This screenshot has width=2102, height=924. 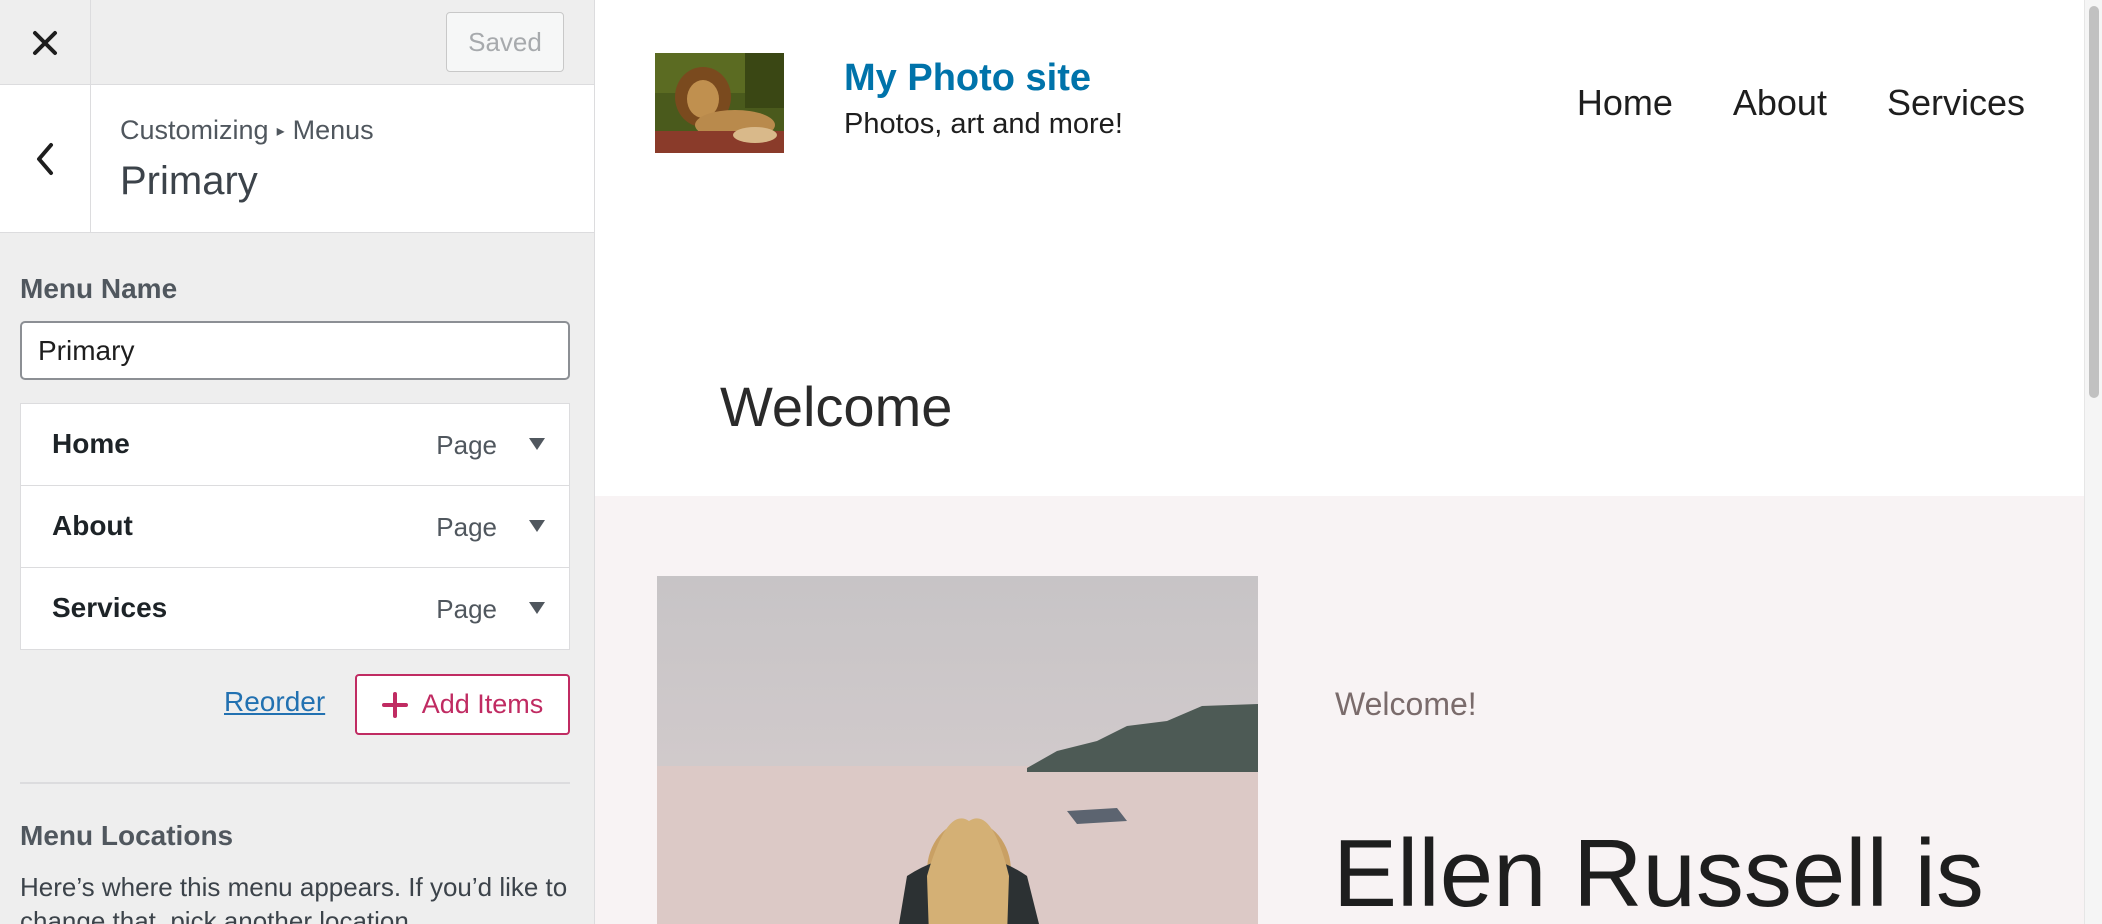 I want to click on back-button, so click(x=45, y=159).